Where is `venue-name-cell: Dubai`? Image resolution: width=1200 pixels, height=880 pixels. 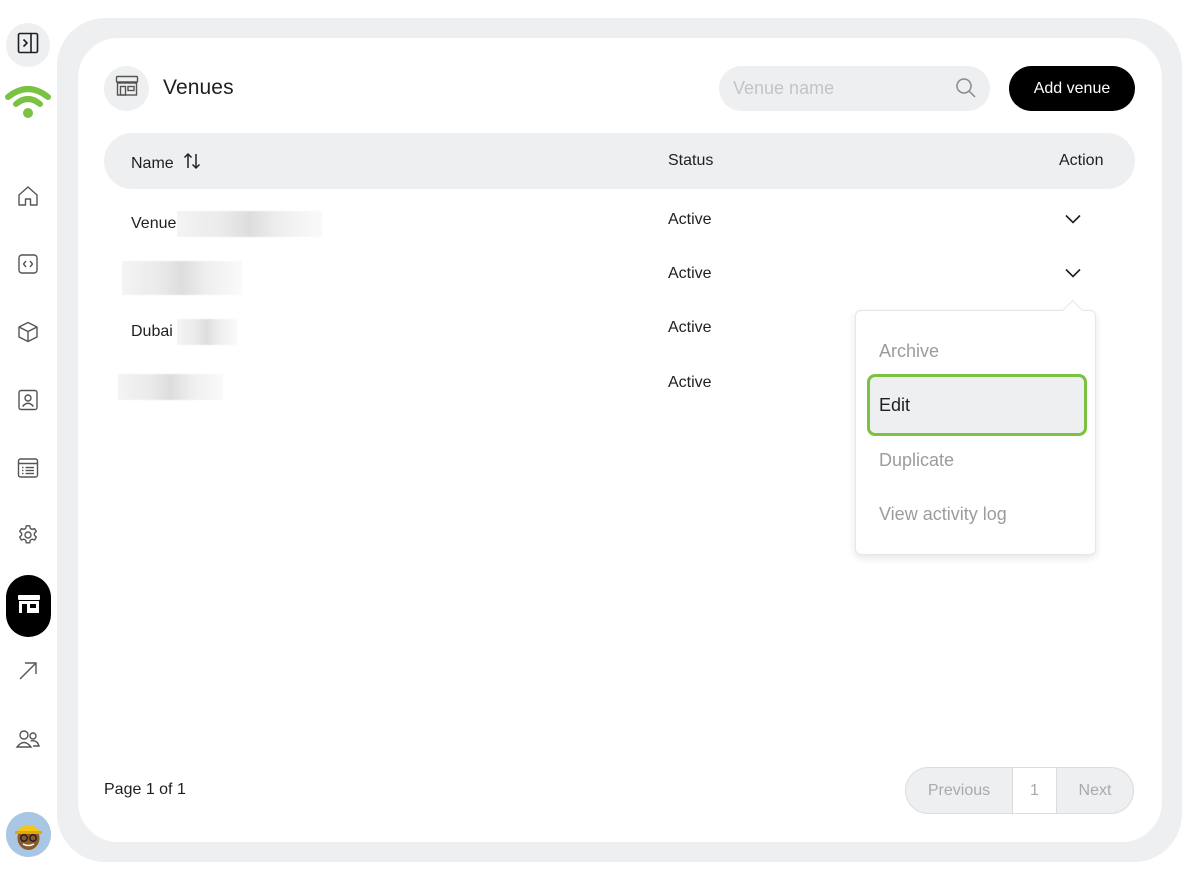 venue-name-cell: Dubai is located at coordinates (184, 332).